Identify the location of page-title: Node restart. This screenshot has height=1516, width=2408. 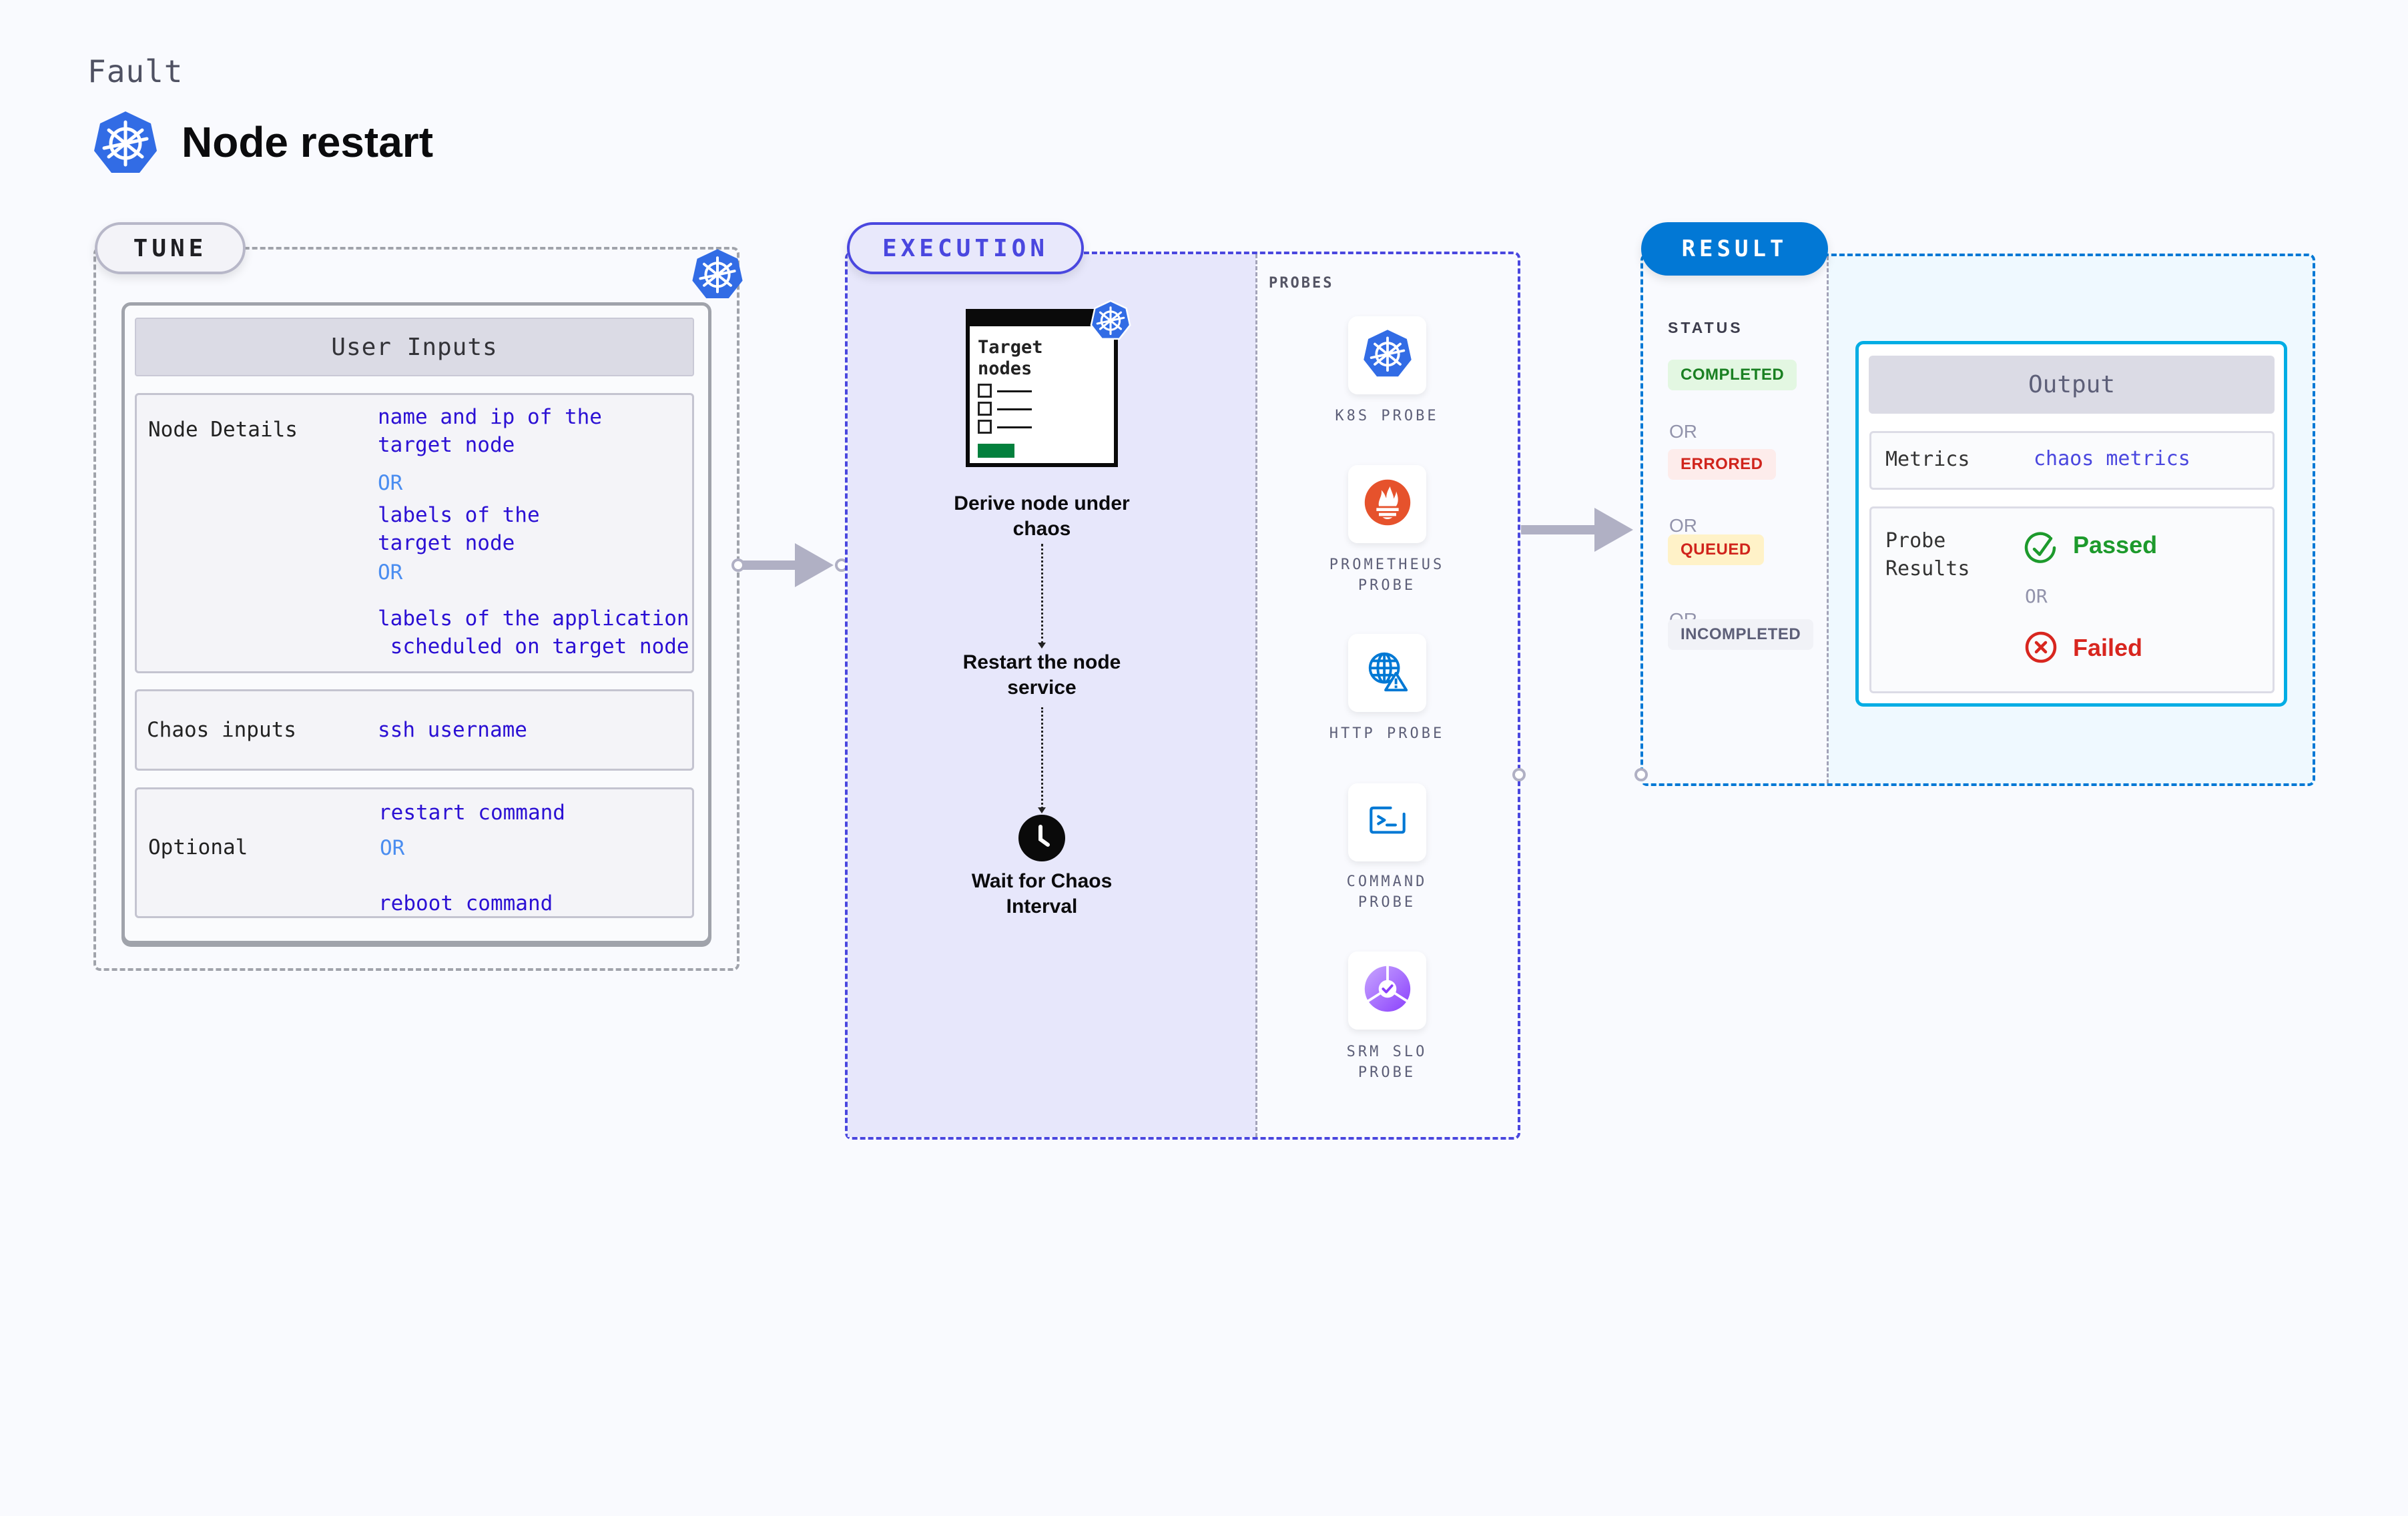
(307, 142).